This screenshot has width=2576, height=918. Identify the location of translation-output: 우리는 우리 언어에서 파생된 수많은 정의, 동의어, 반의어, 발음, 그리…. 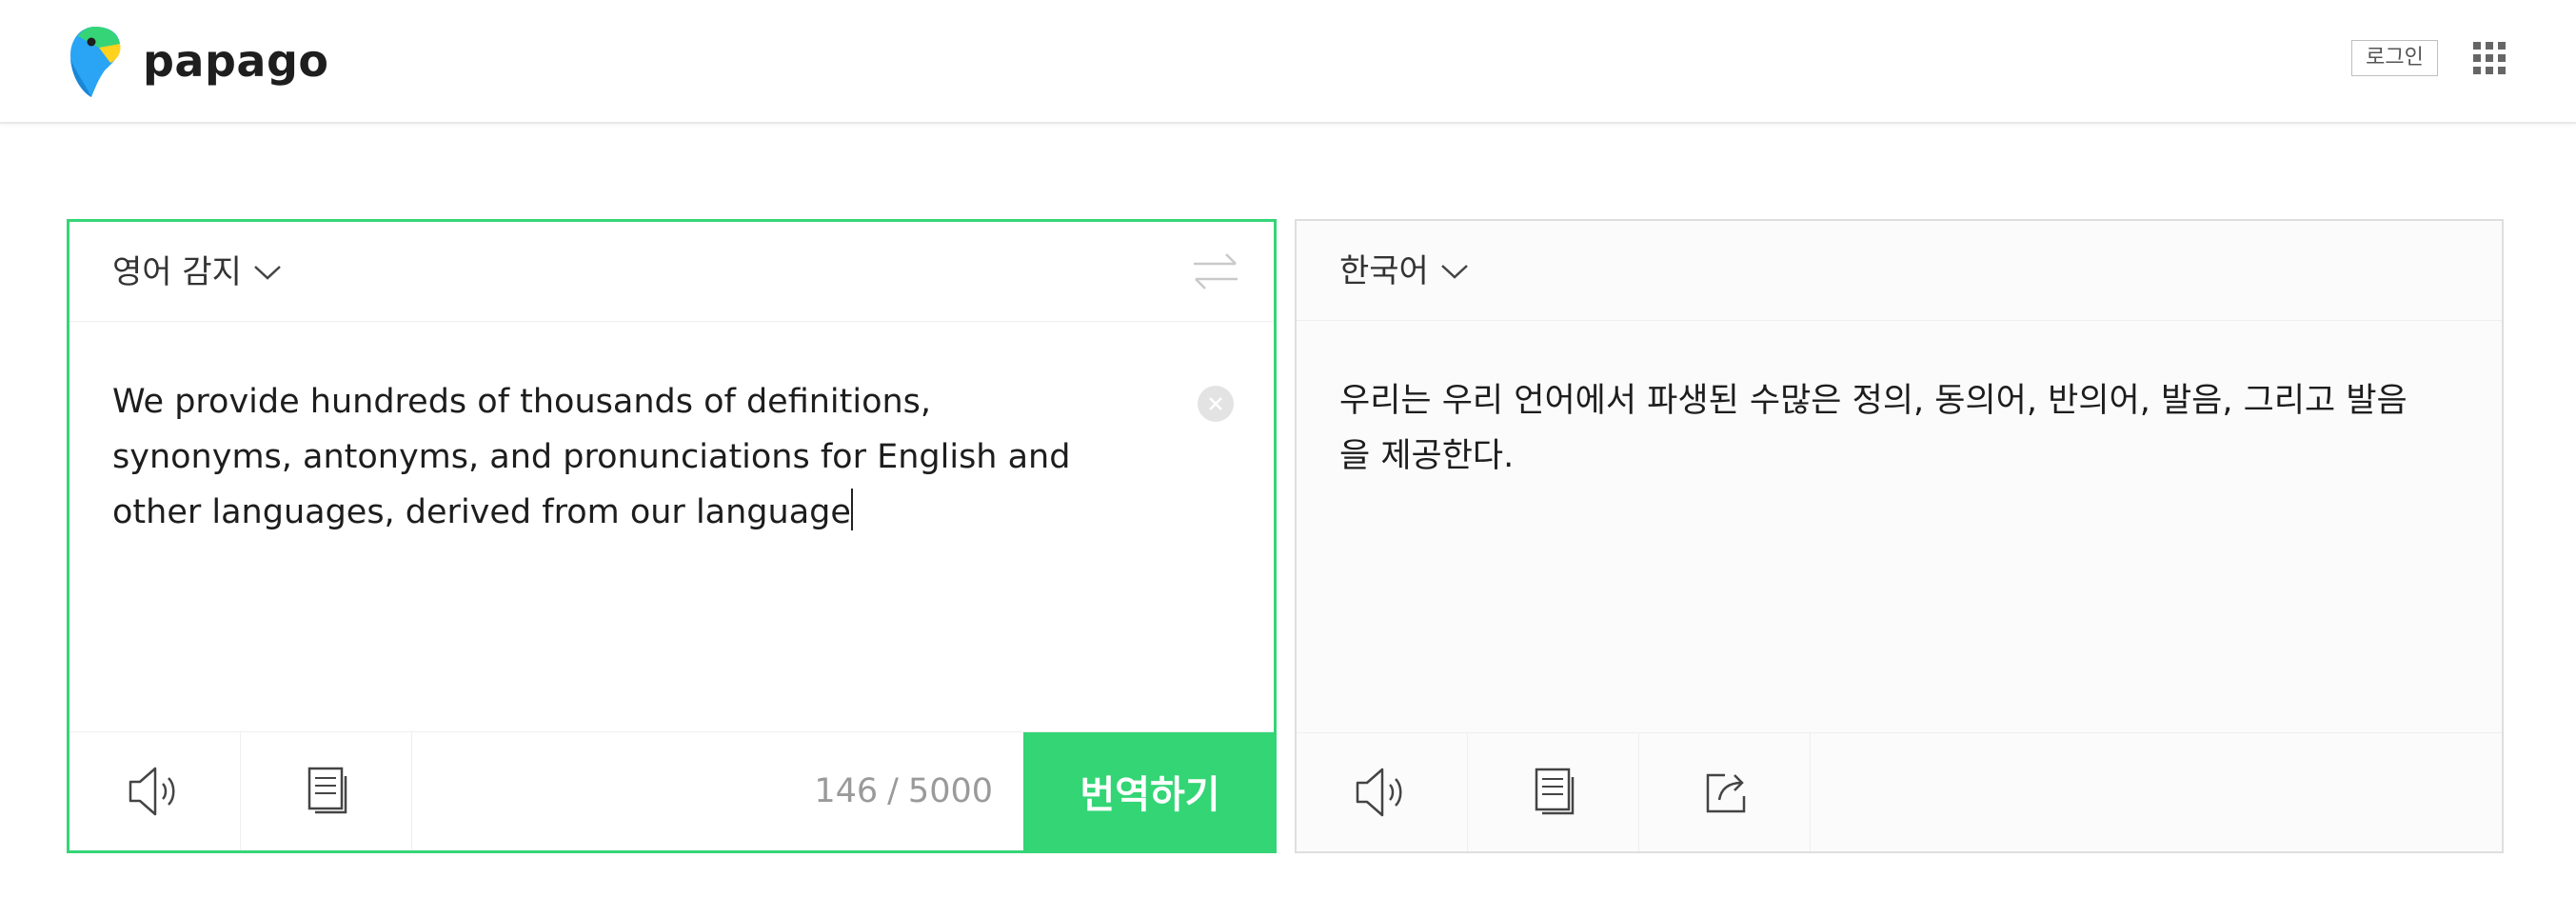
(1873, 428).